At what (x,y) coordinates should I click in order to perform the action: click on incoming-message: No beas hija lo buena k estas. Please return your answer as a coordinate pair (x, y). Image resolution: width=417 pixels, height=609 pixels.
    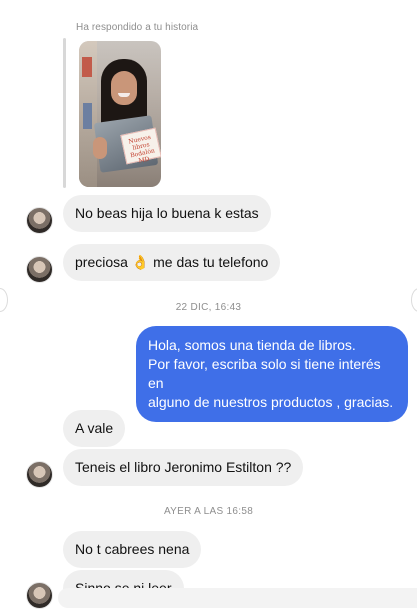
    Looking at the image, I should click on (167, 213).